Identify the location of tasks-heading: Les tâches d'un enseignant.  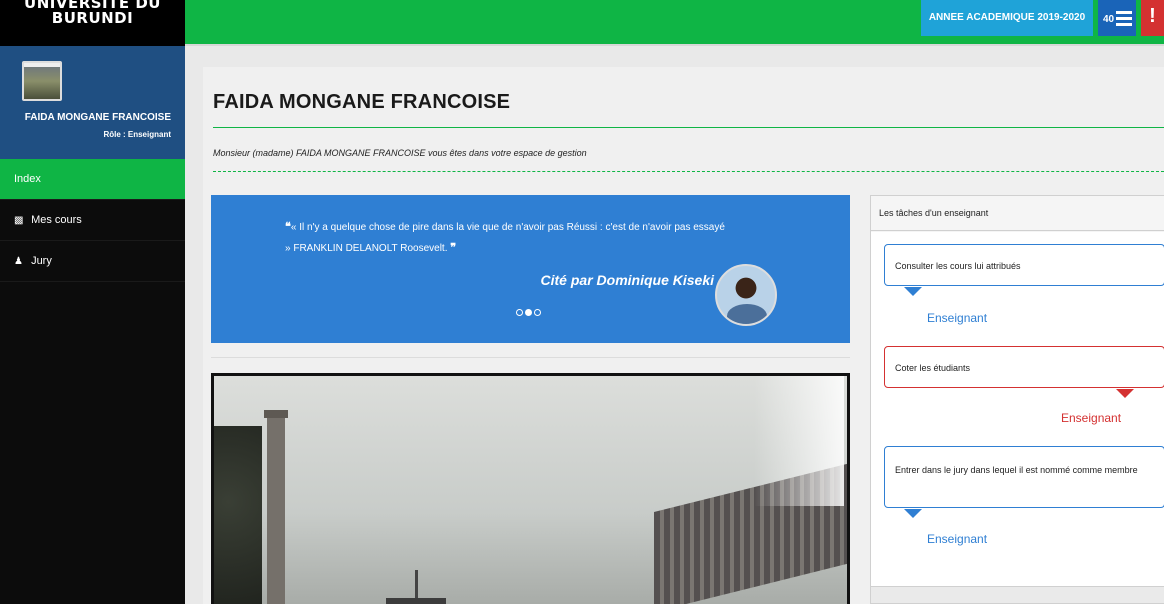
(1017, 213).